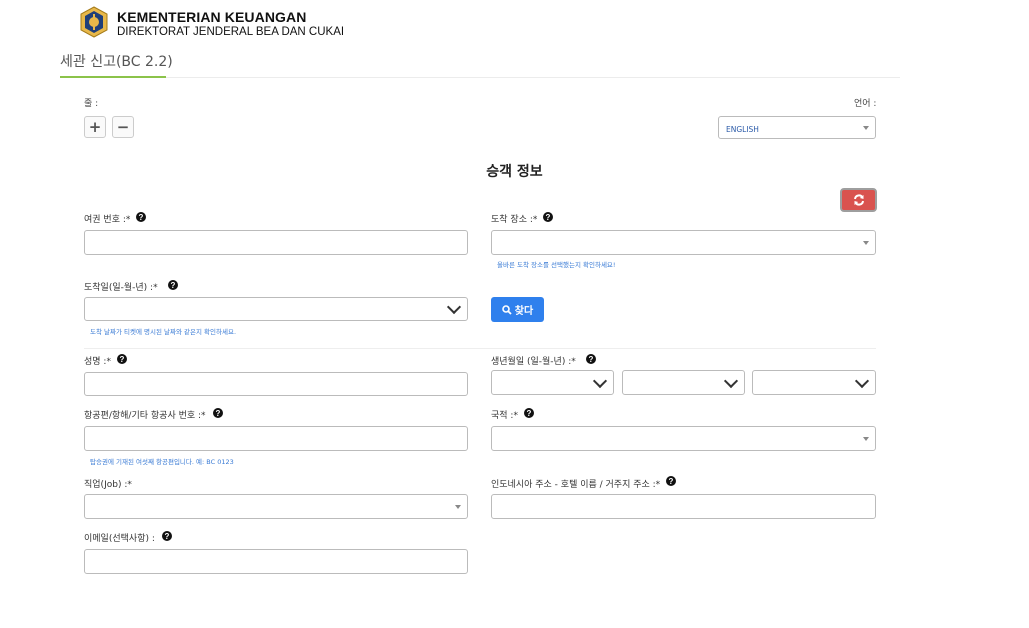  I want to click on passport-input, so click(276, 242).